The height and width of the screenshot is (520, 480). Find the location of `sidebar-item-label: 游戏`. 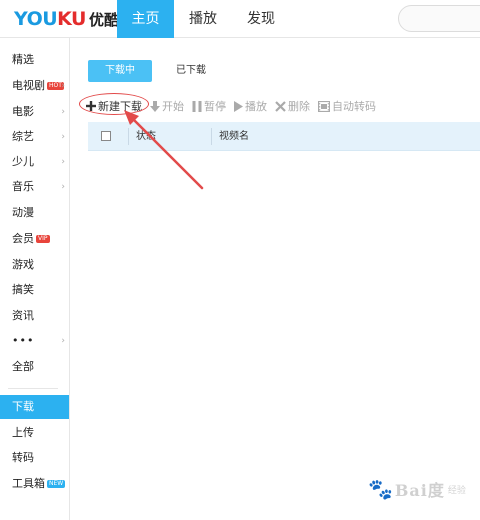

sidebar-item-label: 游戏 is located at coordinates (23, 264).